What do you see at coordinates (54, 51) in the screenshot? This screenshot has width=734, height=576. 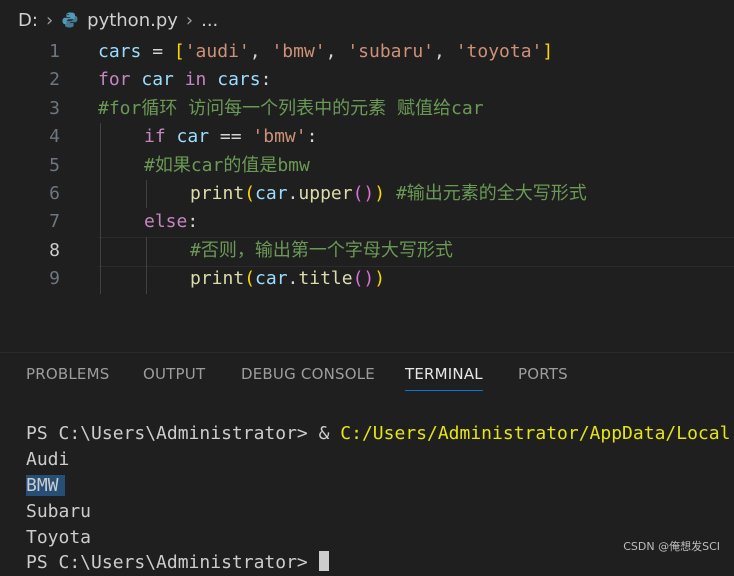 I see `line-number: 1` at bounding box center [54, 51].